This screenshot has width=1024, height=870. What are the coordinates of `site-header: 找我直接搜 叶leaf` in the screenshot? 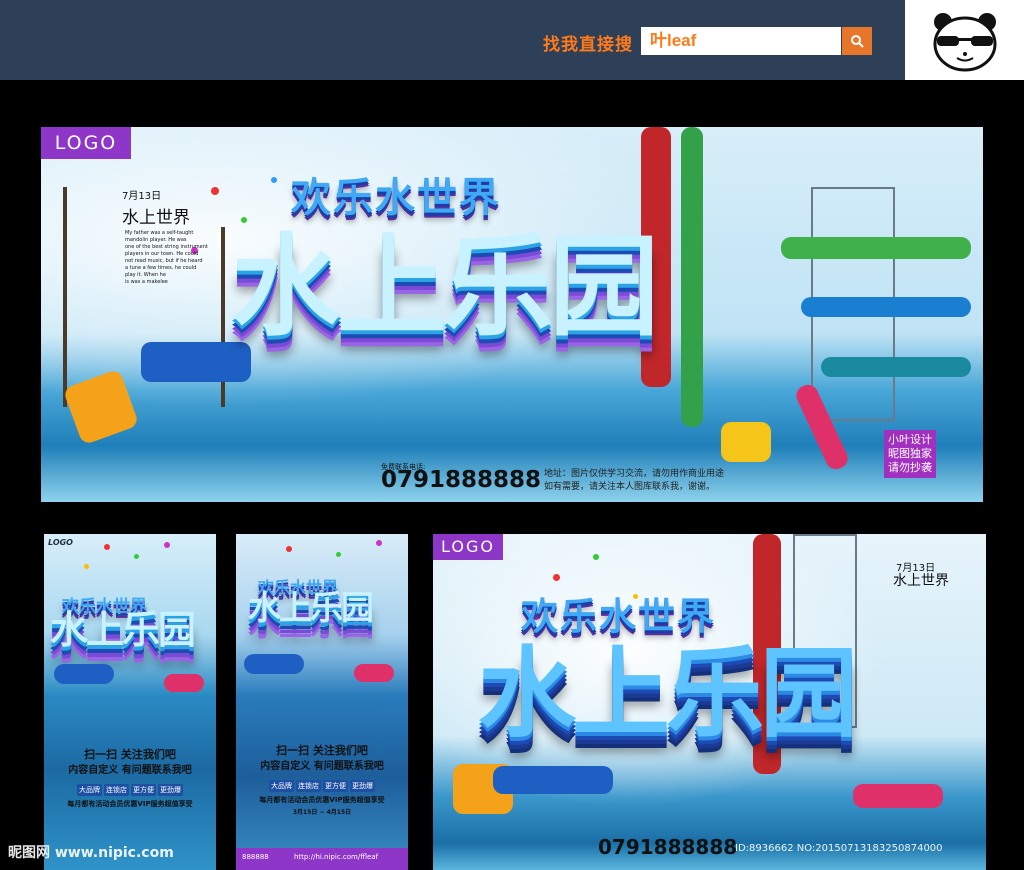 It's located at (452, 40).